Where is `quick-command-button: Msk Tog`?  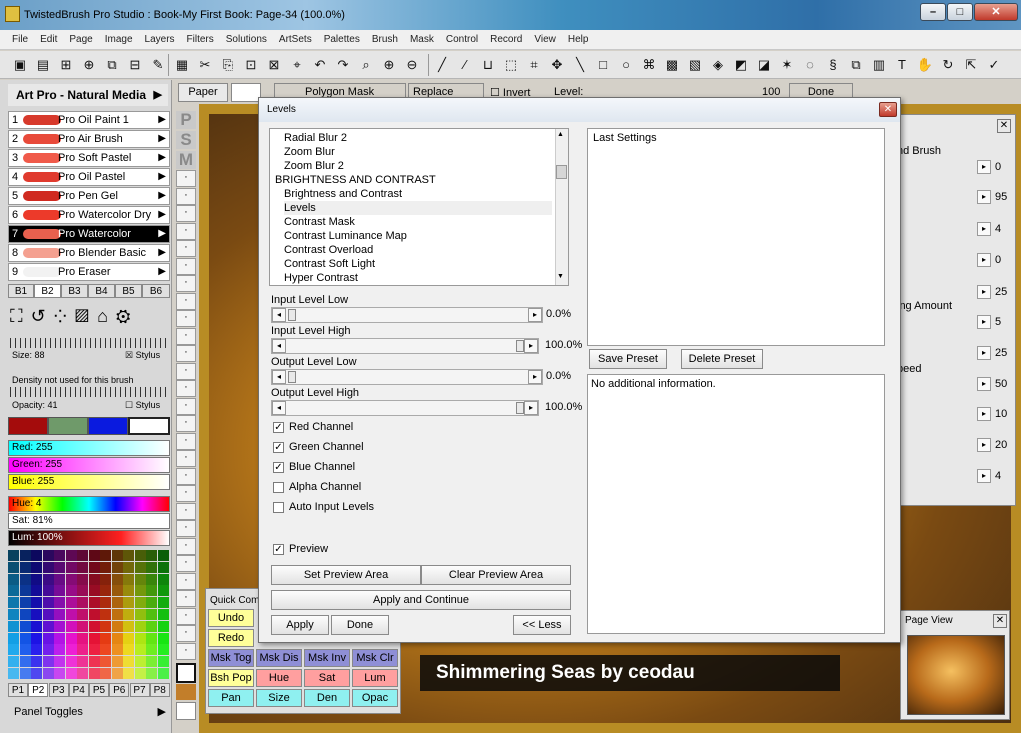 quick-command-button: Msk Tog is located at coordinates (231, 658).